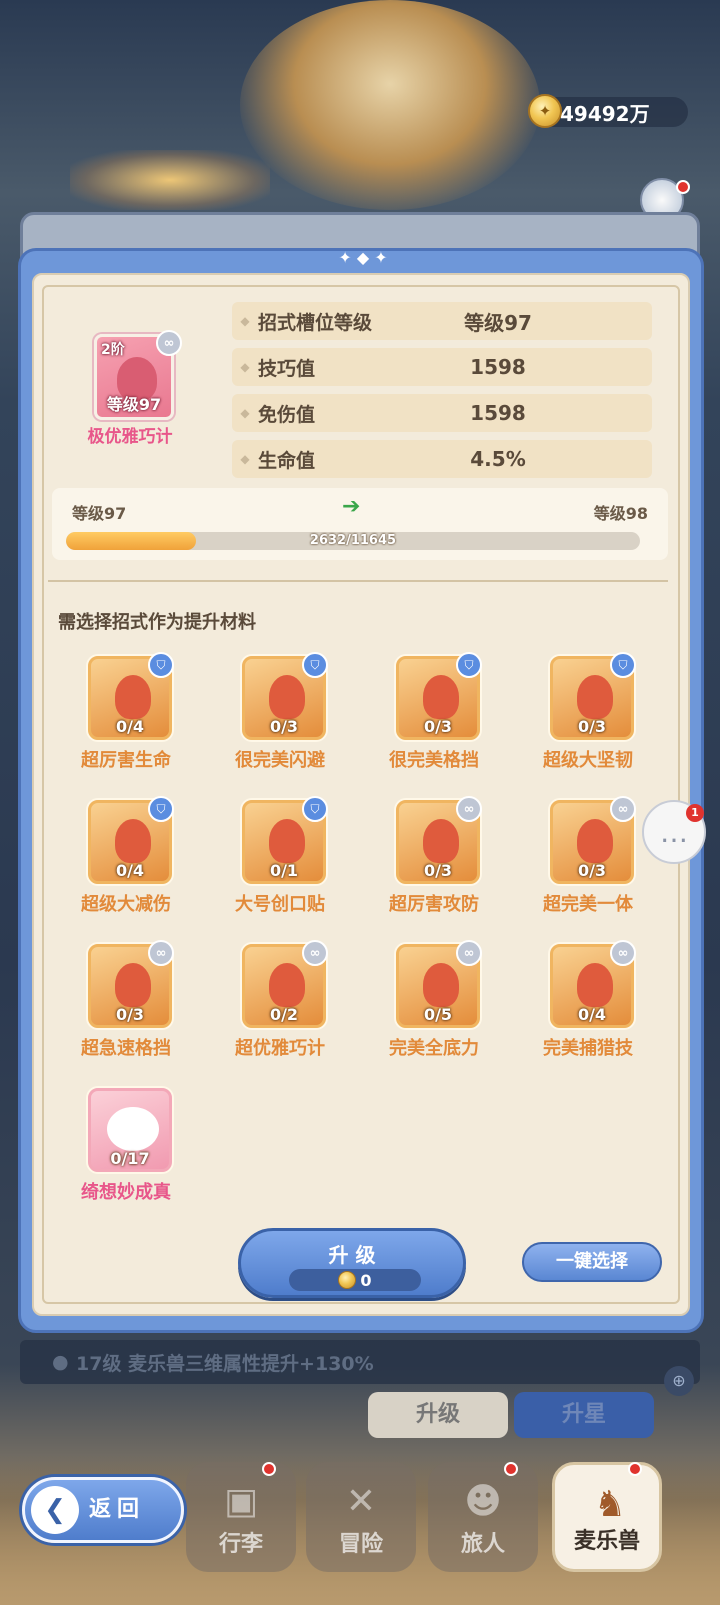 The image size is (720, 1605). I want to click on material-item: 0/3 ⛉ 超级大坚韧, so click(588, 719).